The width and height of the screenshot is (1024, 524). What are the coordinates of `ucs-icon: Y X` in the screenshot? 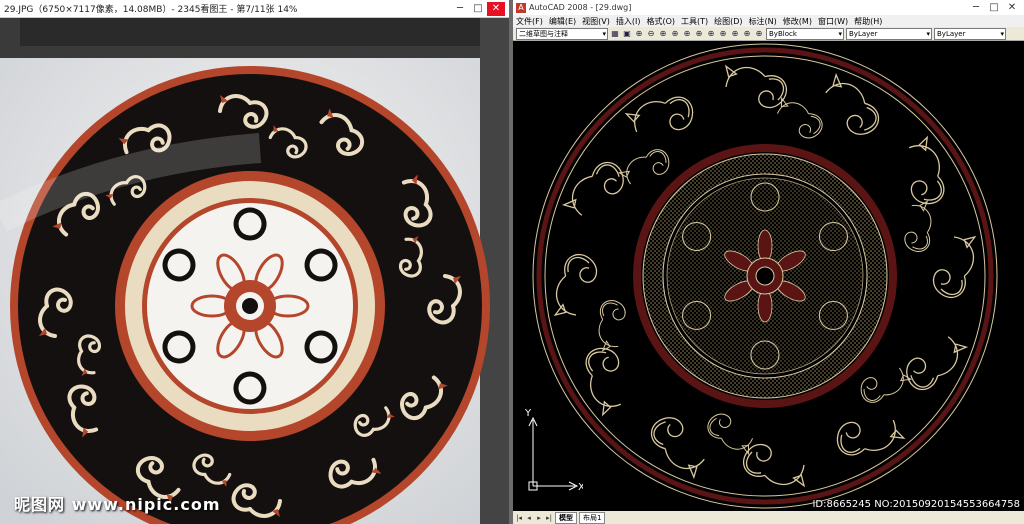 It's located at (553, 450).